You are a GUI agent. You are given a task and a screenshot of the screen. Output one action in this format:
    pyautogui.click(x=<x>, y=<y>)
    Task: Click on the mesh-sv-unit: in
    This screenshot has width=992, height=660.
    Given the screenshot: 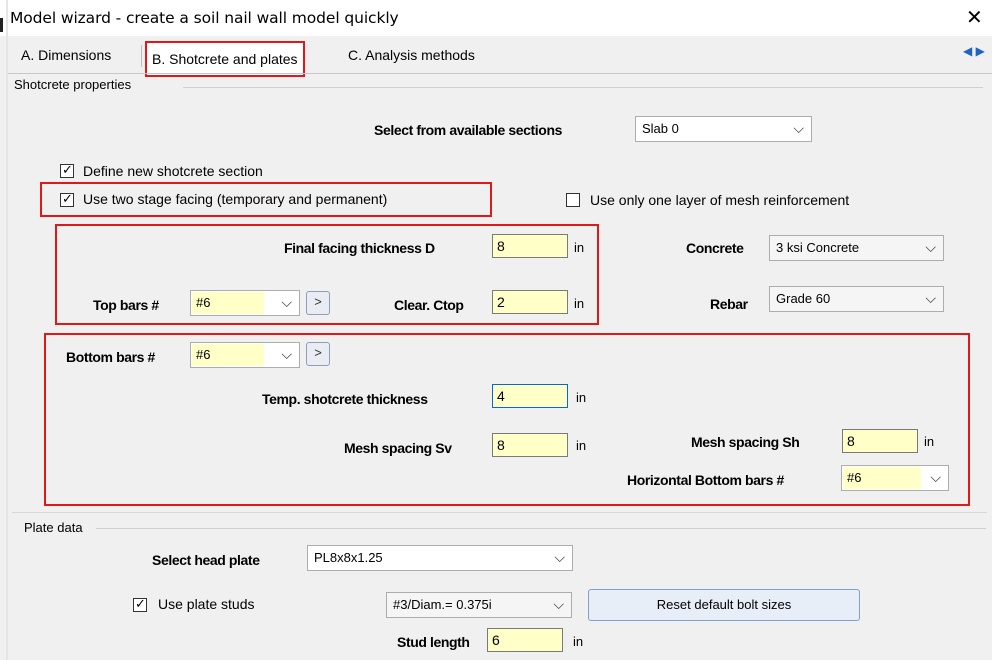 What is the action you would take?
    pyautogui.click(x=581, y=445)
    